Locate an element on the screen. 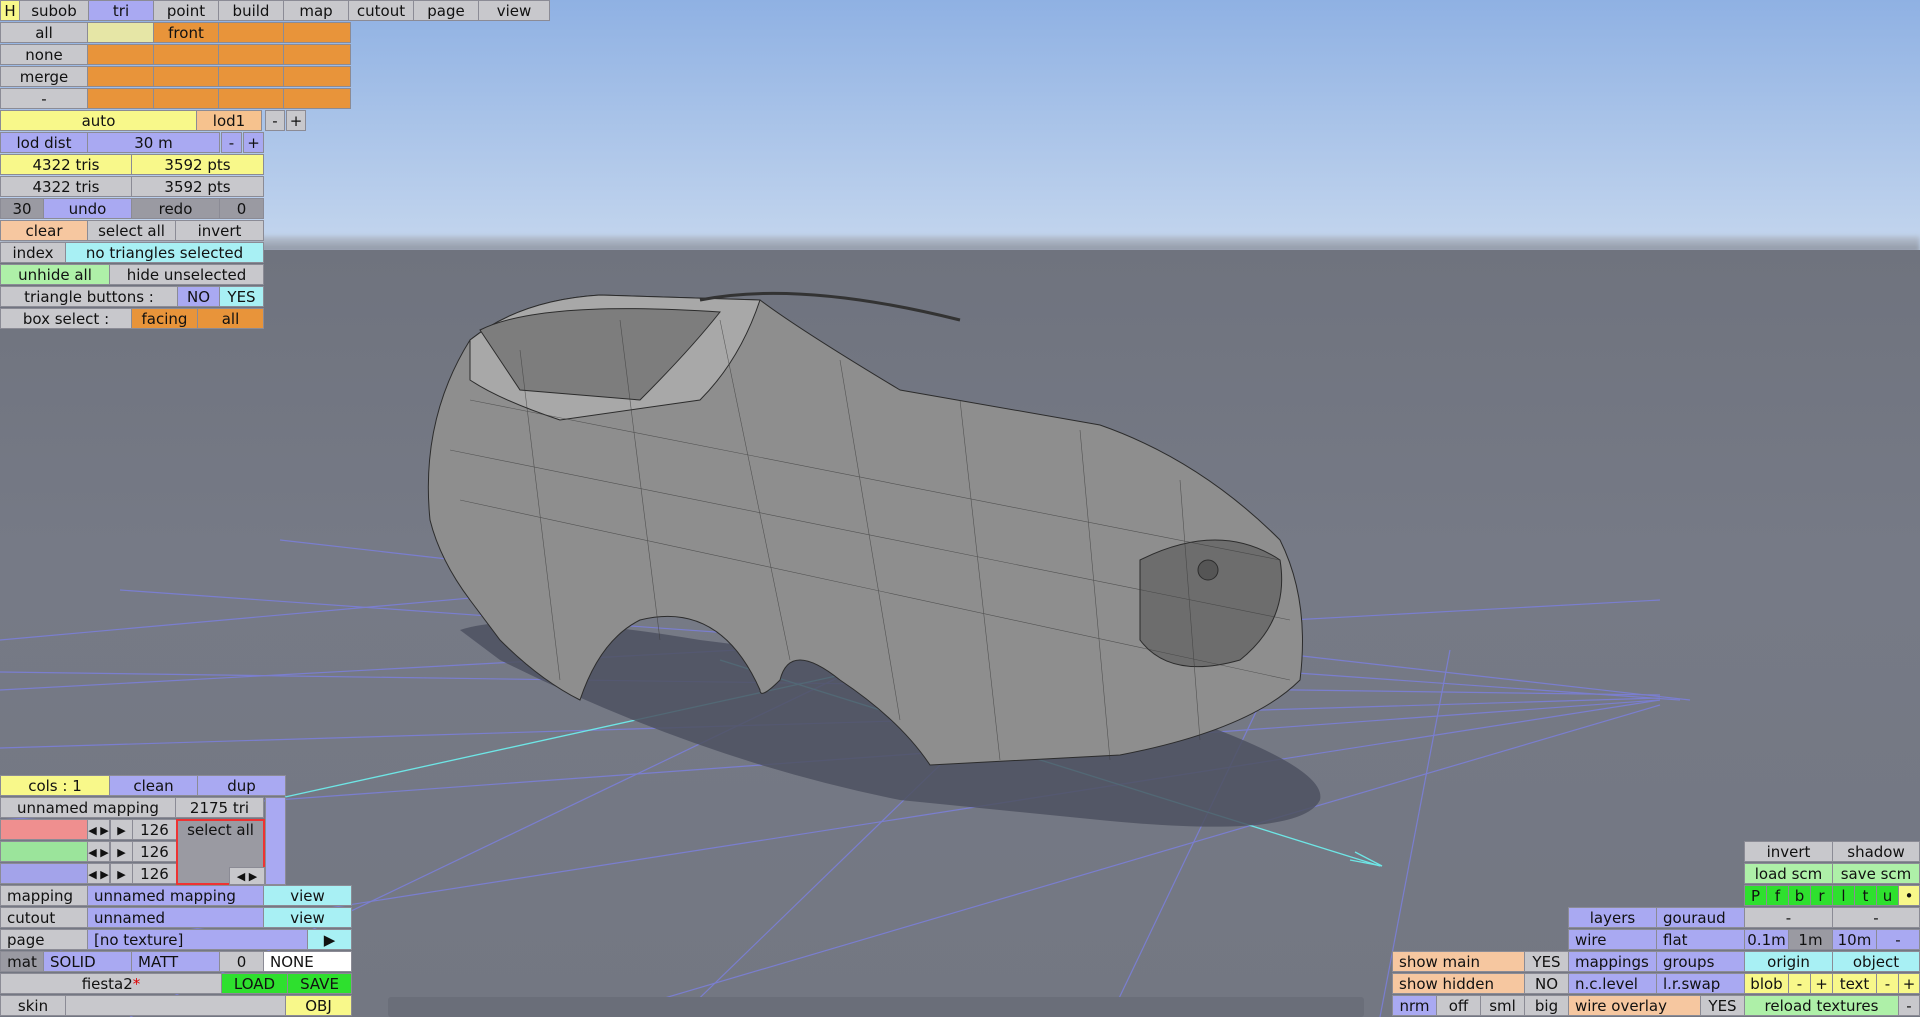 The height and width of the screenshot is (1017, 1920). wire-button: wire is located at coordinates (1612, 939).